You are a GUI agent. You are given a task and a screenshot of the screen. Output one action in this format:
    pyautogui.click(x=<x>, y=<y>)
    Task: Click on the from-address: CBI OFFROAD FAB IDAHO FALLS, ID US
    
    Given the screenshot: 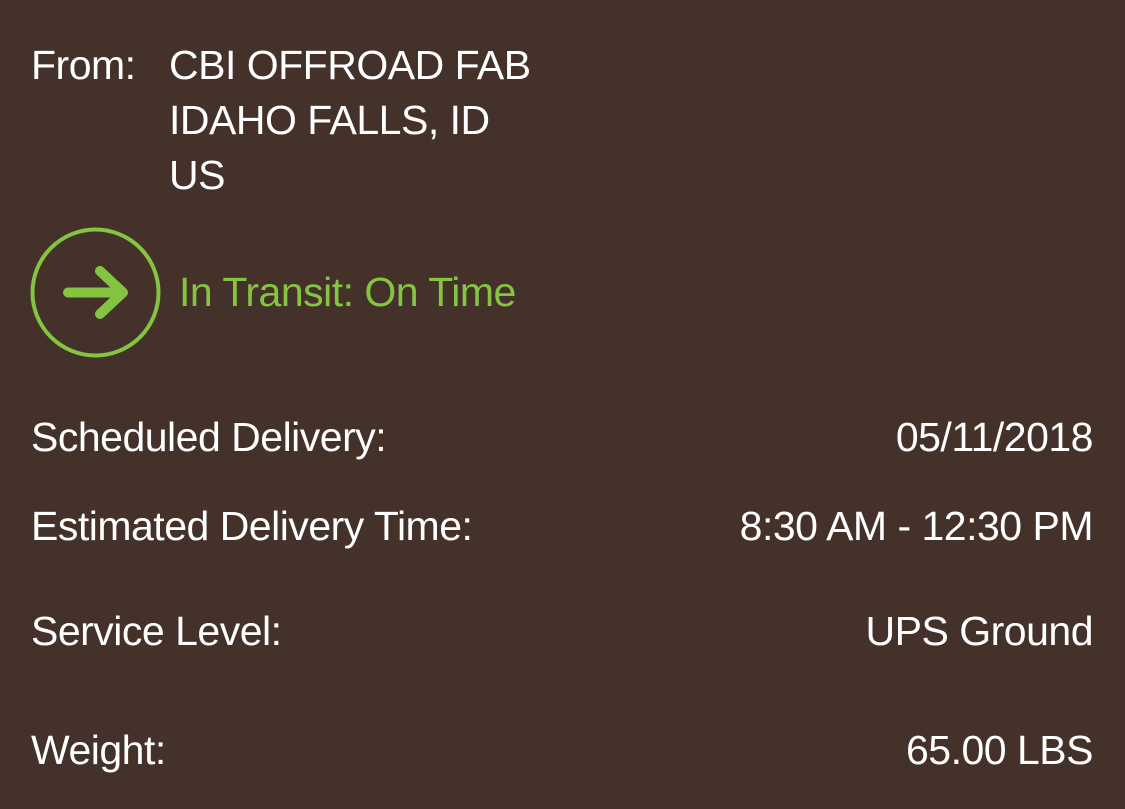 What is the action you would take?
    pyautogui.click(x=350, y=120)
    